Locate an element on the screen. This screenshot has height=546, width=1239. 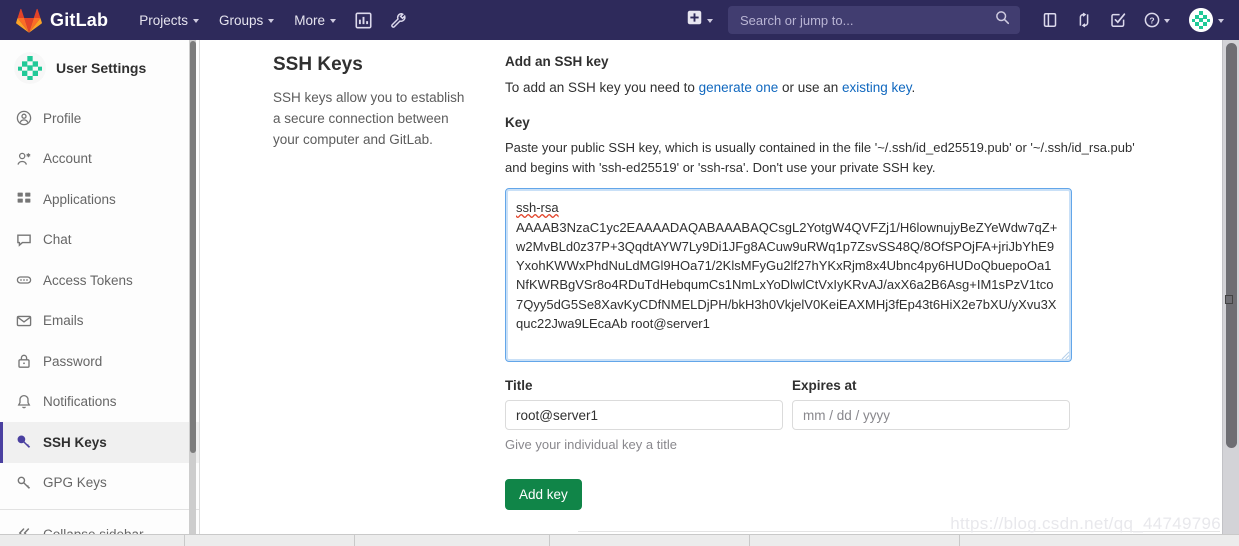
page-scrollbar is located at coordinates (1230, 293).